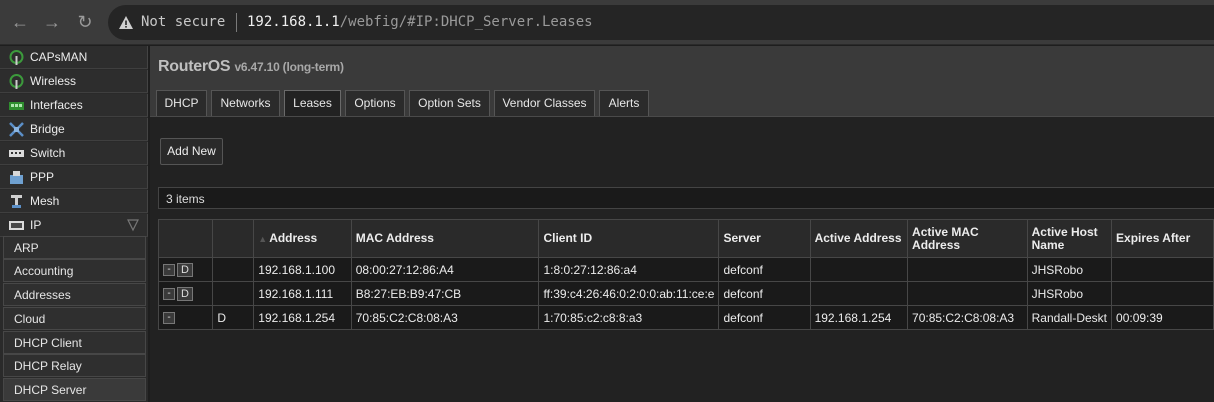  I want to click on column-header-active-address: Active Address, so click(859, 238).